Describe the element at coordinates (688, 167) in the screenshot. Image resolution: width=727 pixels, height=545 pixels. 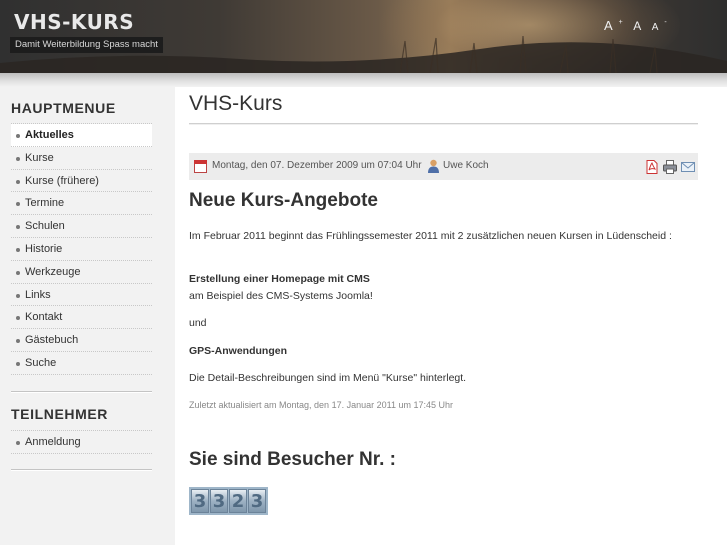
I see `email-icon` at that location.